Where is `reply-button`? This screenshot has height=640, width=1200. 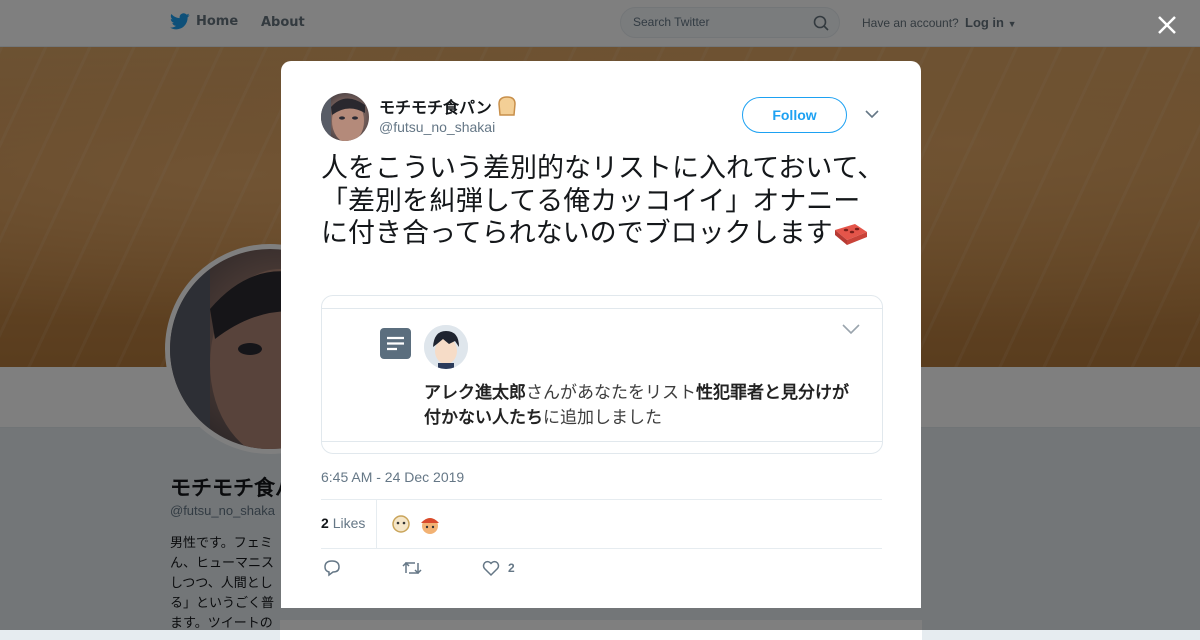
reply-button is located at coordinates (332, 568).